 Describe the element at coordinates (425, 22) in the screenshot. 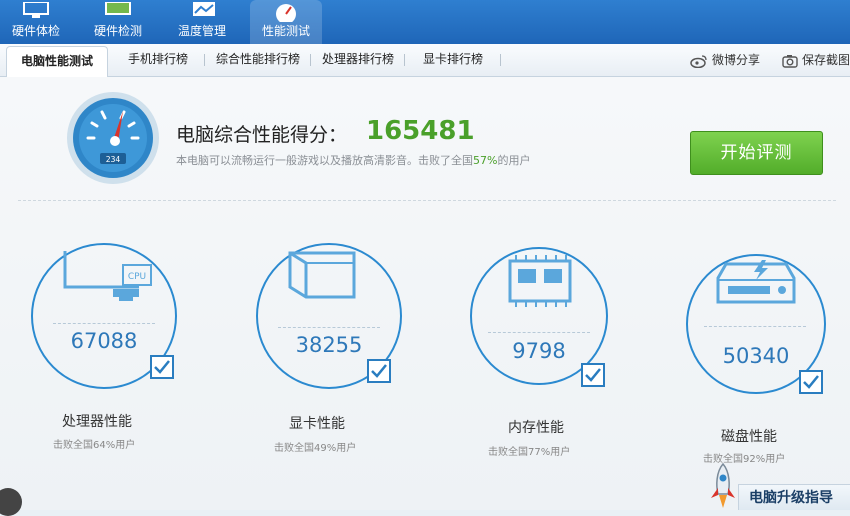

I see `top-nav: 硬件体检 硬件检测 温度管理 性能测试` at that location.